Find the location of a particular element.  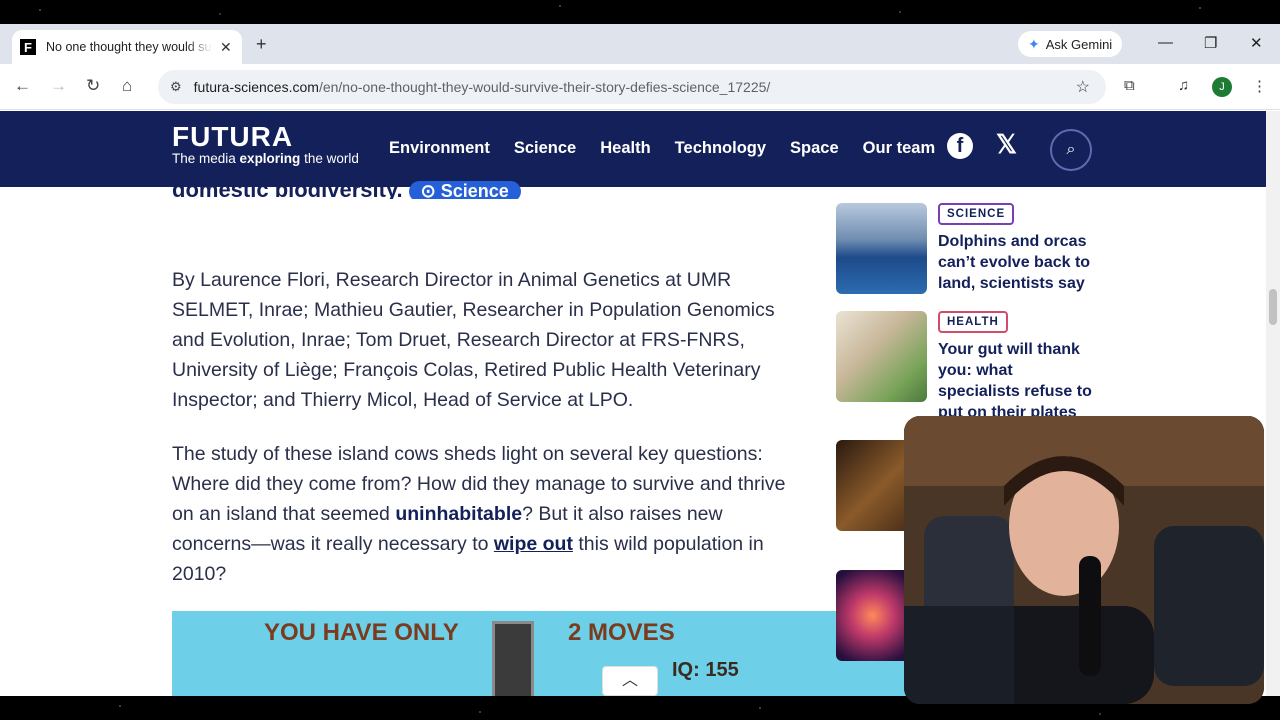

site-favicon-icon: F is located at coordinates (28, 47).